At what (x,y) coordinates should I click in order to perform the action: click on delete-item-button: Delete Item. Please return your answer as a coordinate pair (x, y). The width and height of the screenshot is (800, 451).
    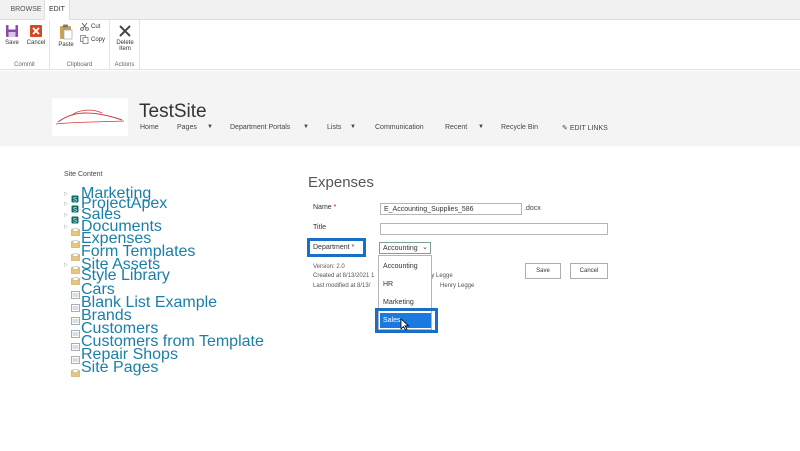
    Looking at the image, I should click on (125, 38).